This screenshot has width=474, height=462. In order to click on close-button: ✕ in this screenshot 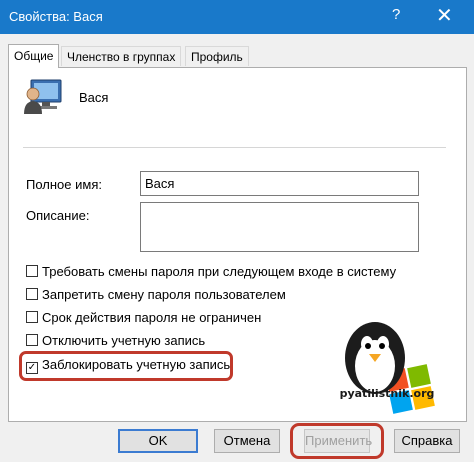, I will do `click(444, 15)`.